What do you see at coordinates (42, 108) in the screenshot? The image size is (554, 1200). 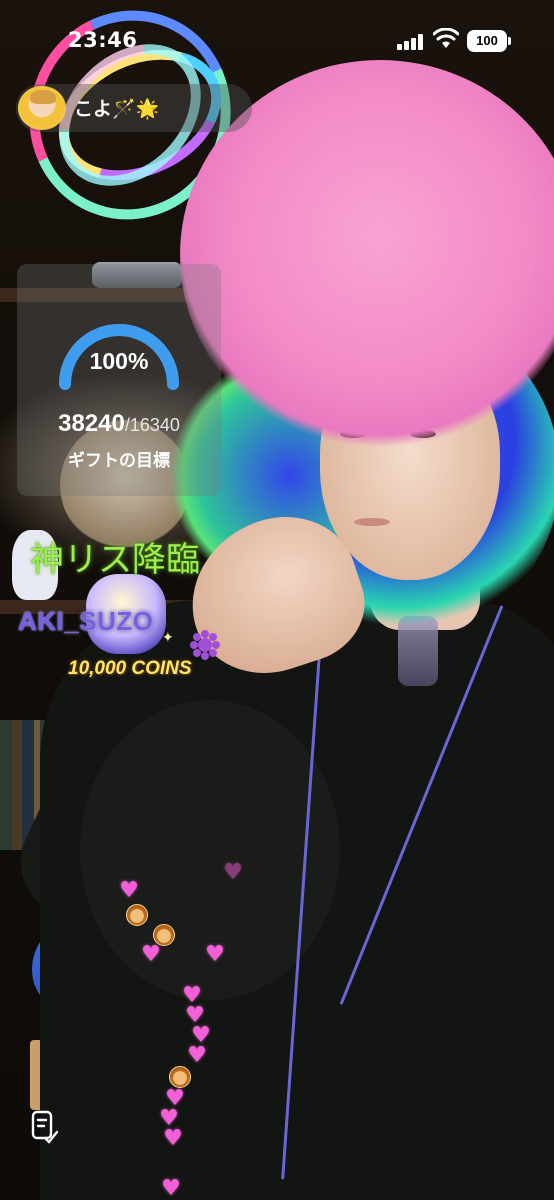 I see `host-avatar-icon` at bounding box center [42, 108].